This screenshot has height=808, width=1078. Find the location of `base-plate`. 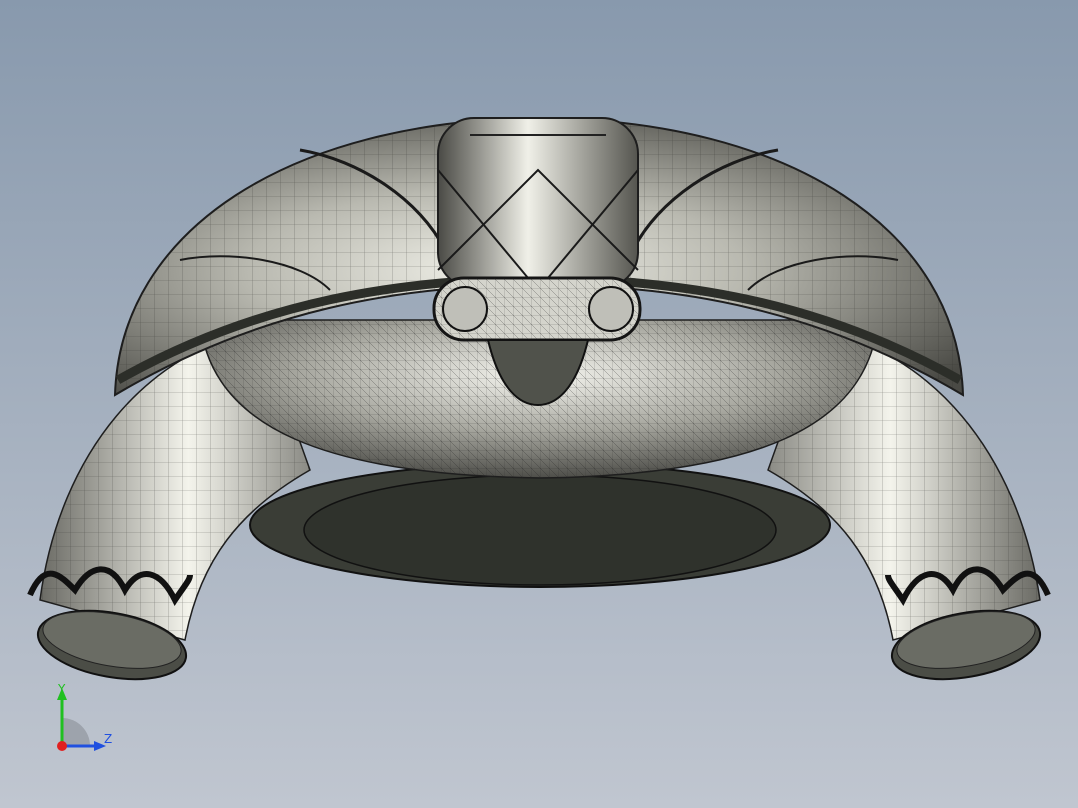

base-plate is located at coordinates (540, 525).